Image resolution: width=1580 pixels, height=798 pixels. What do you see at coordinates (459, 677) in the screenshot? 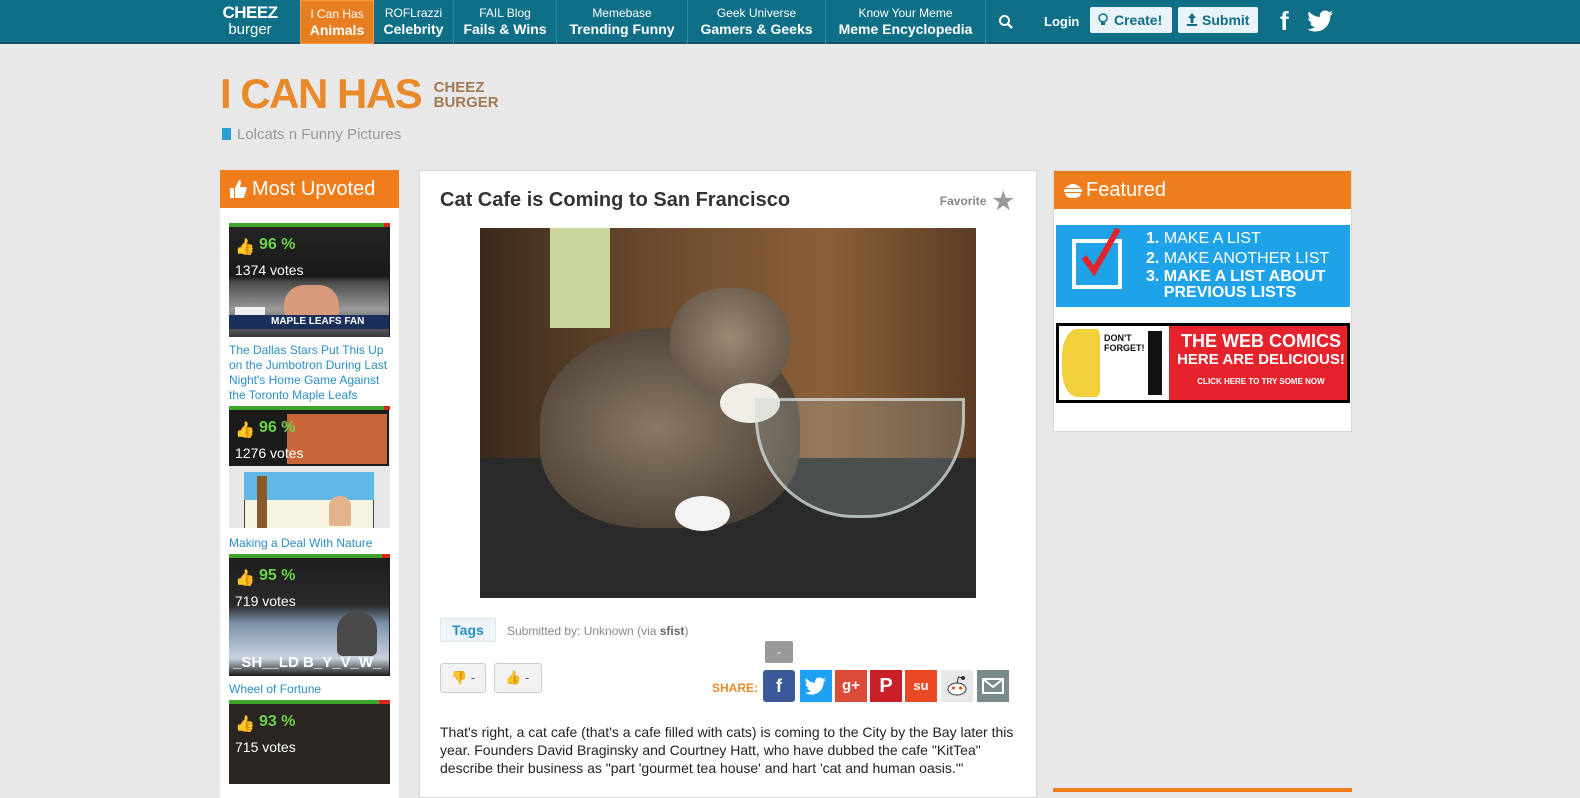
I see `thumbs-down-icon: 👎` at bounding box center [459, 677].